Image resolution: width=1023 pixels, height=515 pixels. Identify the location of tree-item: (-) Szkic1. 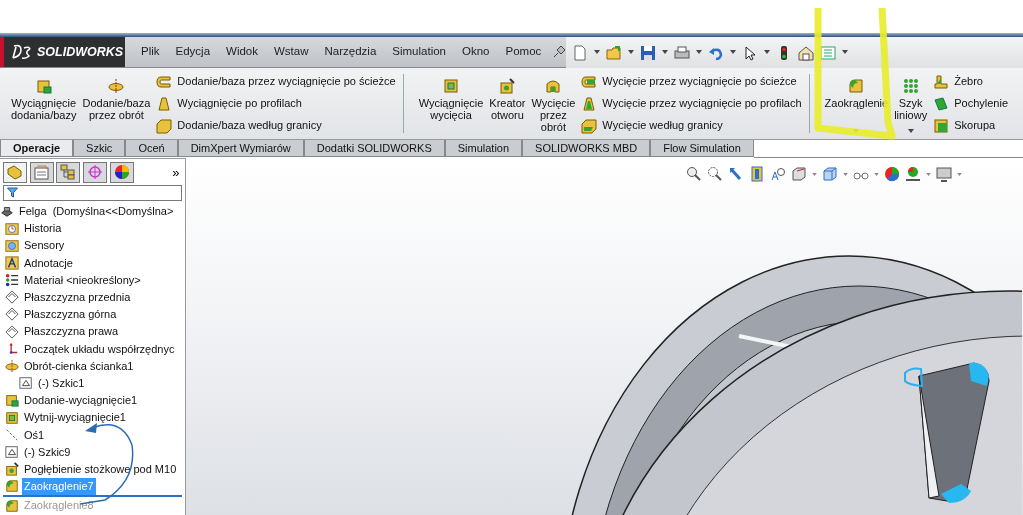
(61, 383).